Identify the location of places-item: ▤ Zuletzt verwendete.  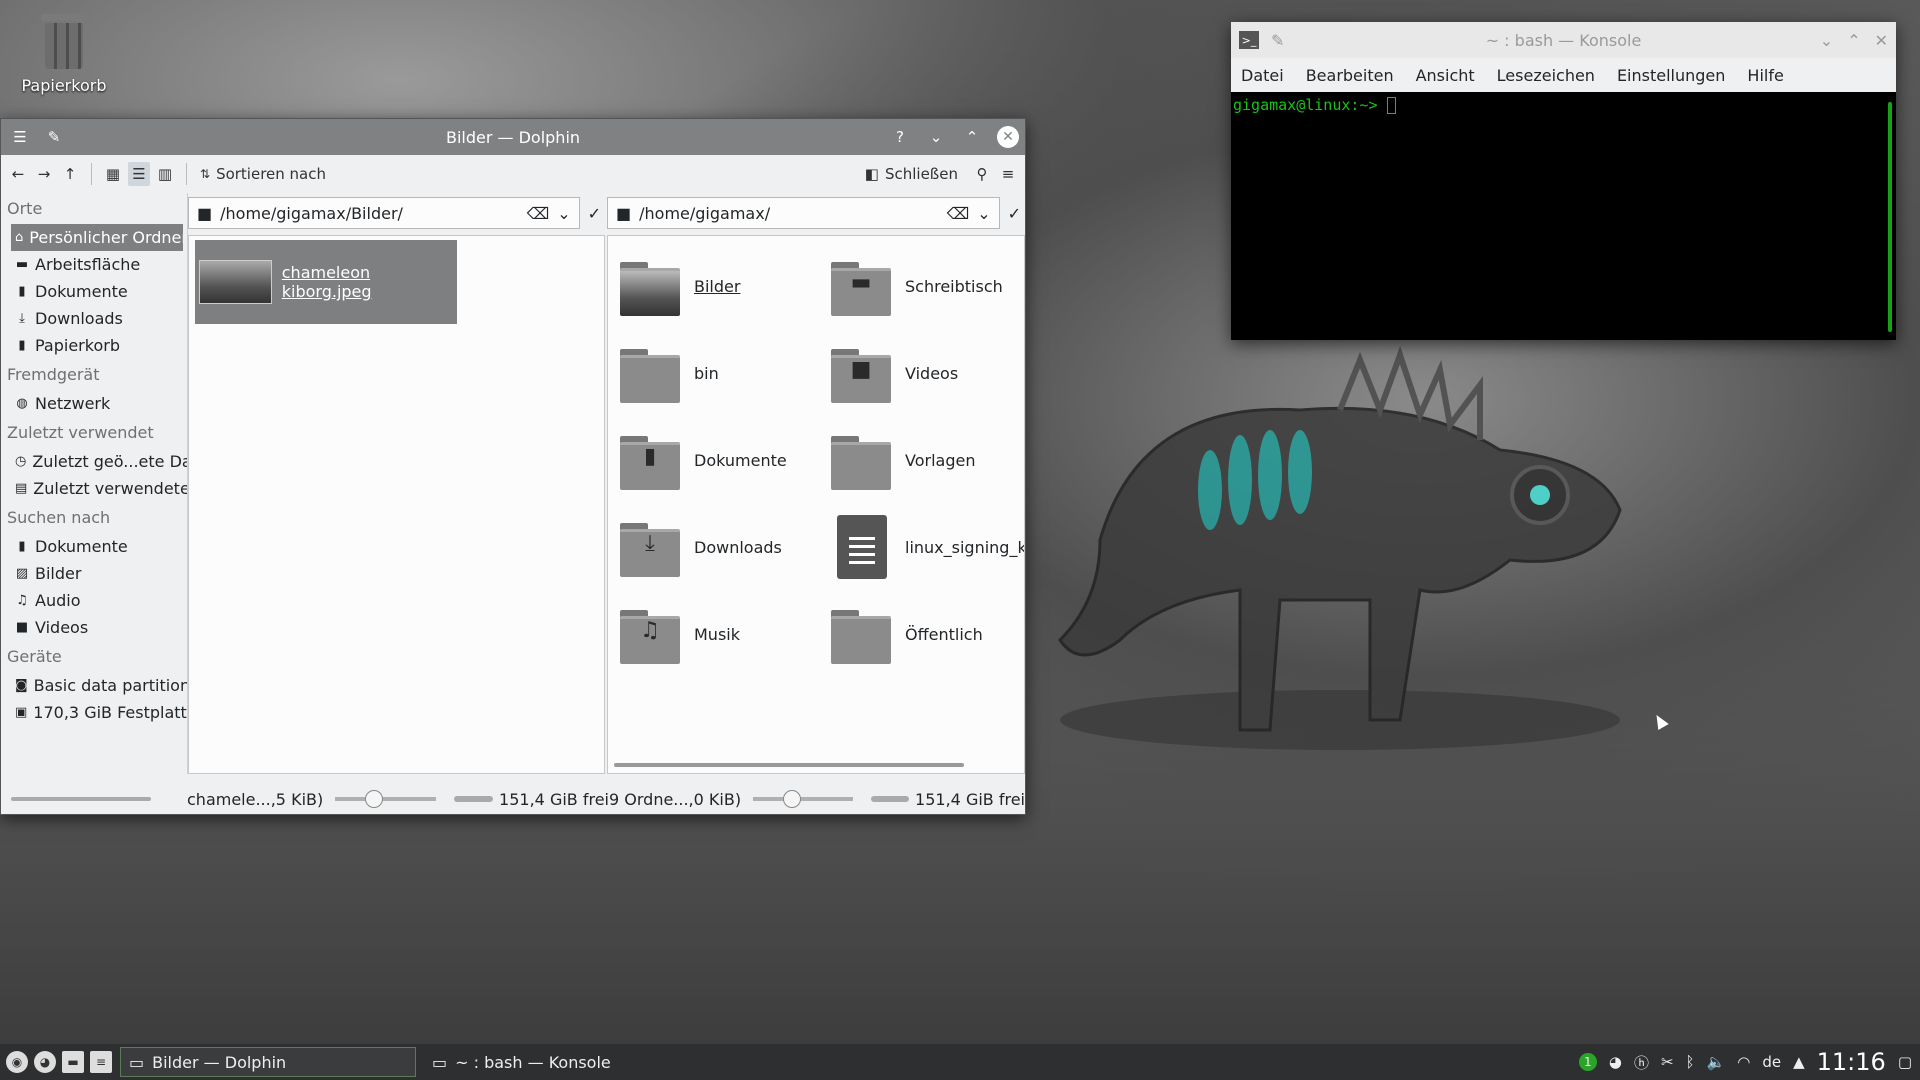
(94, 488).